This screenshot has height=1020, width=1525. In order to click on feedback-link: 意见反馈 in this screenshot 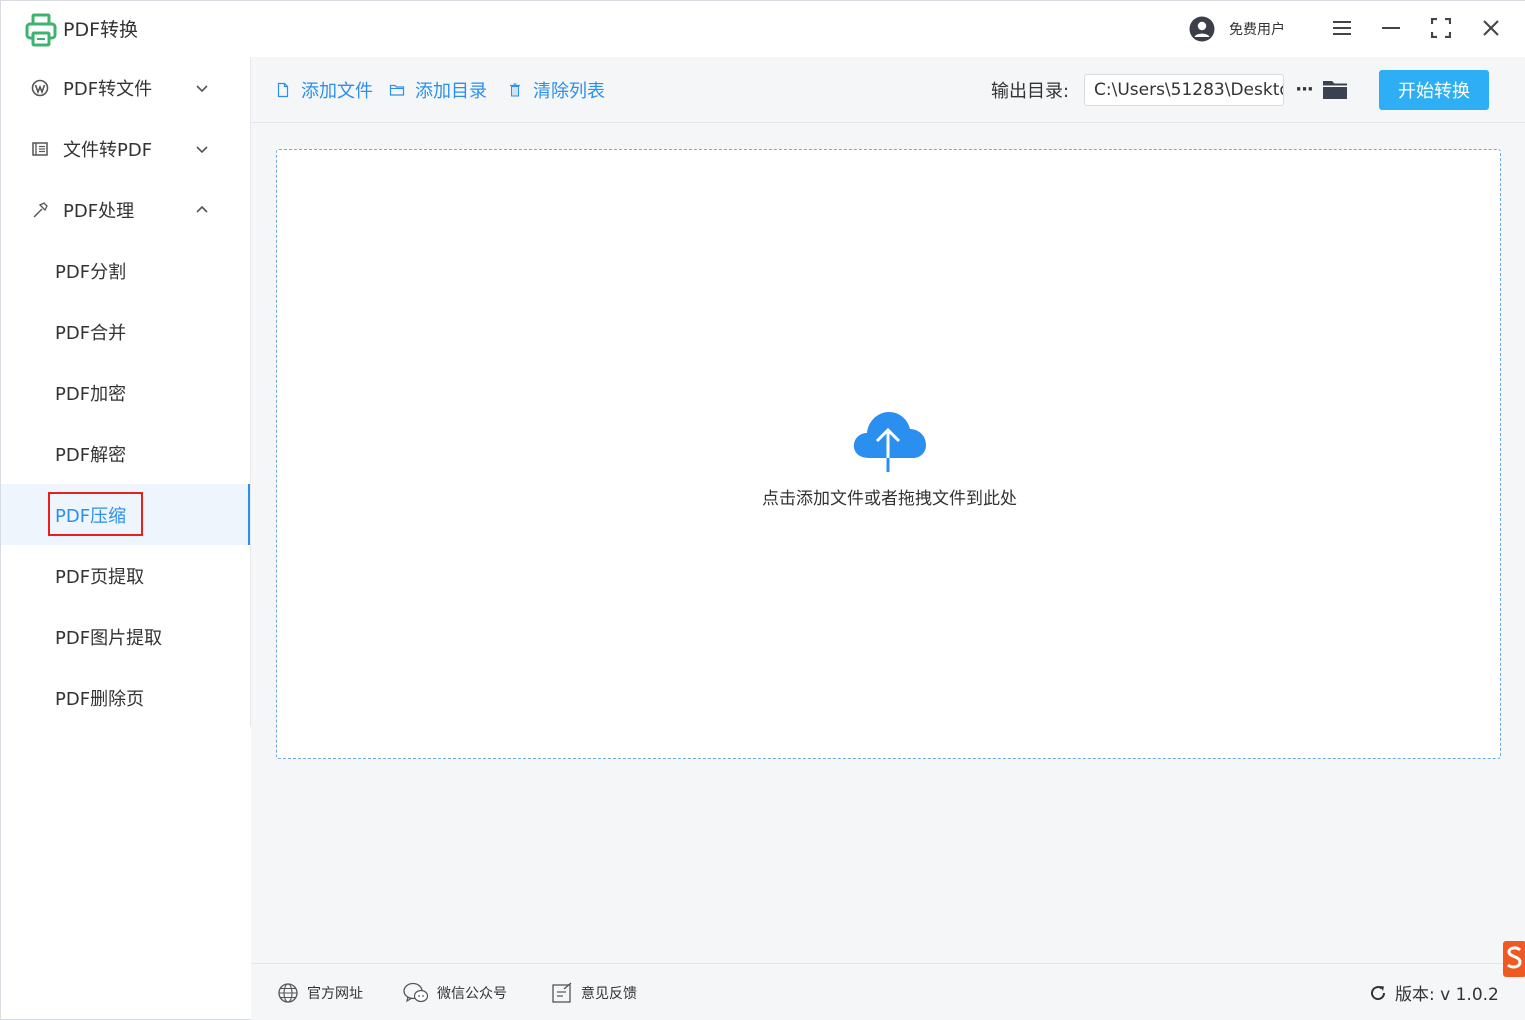, I will do `click(594, 993)`.